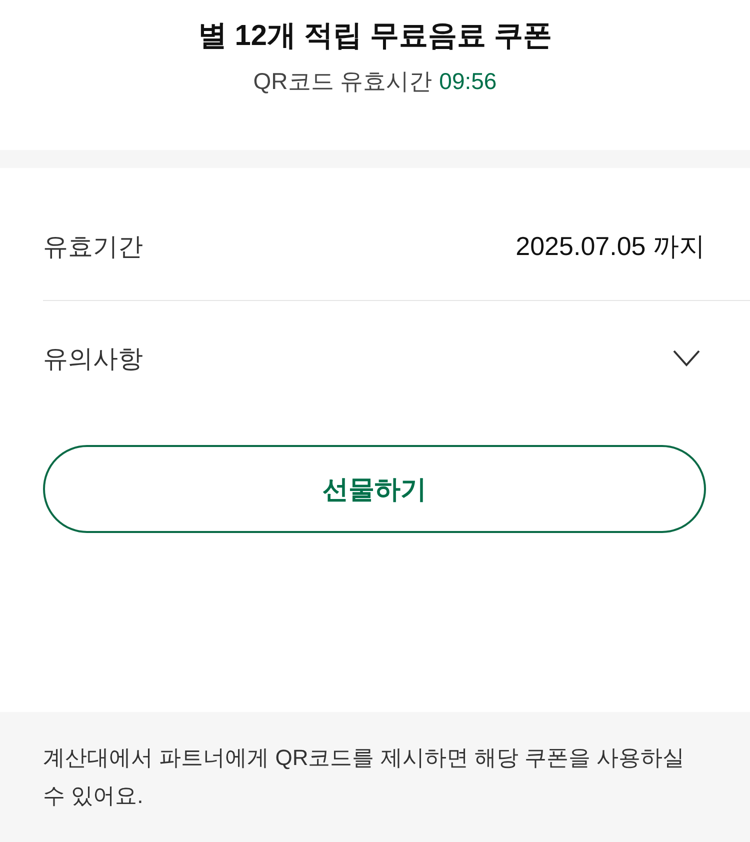  I want to click on row-label: 유의사항, so click(93, 359).